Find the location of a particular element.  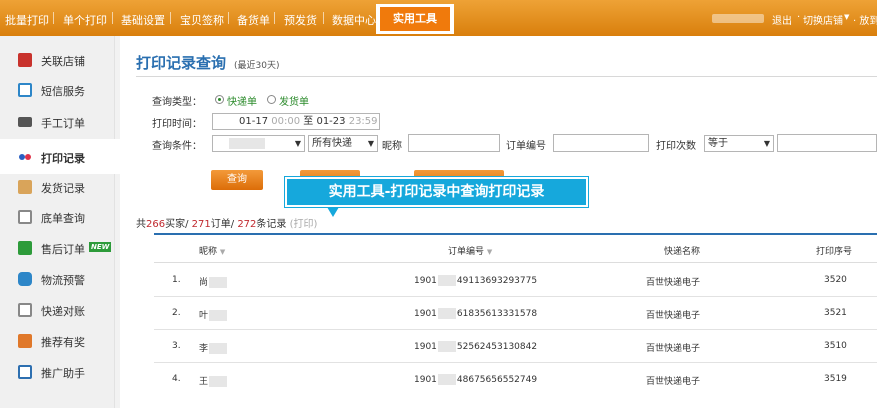

sidebar-item-manual-order: 手工订单 is located at coordinates (57, 122).